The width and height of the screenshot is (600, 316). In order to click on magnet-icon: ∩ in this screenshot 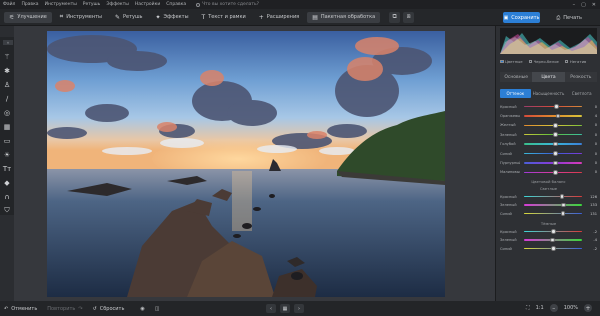, I will do `click(7, 196)`.